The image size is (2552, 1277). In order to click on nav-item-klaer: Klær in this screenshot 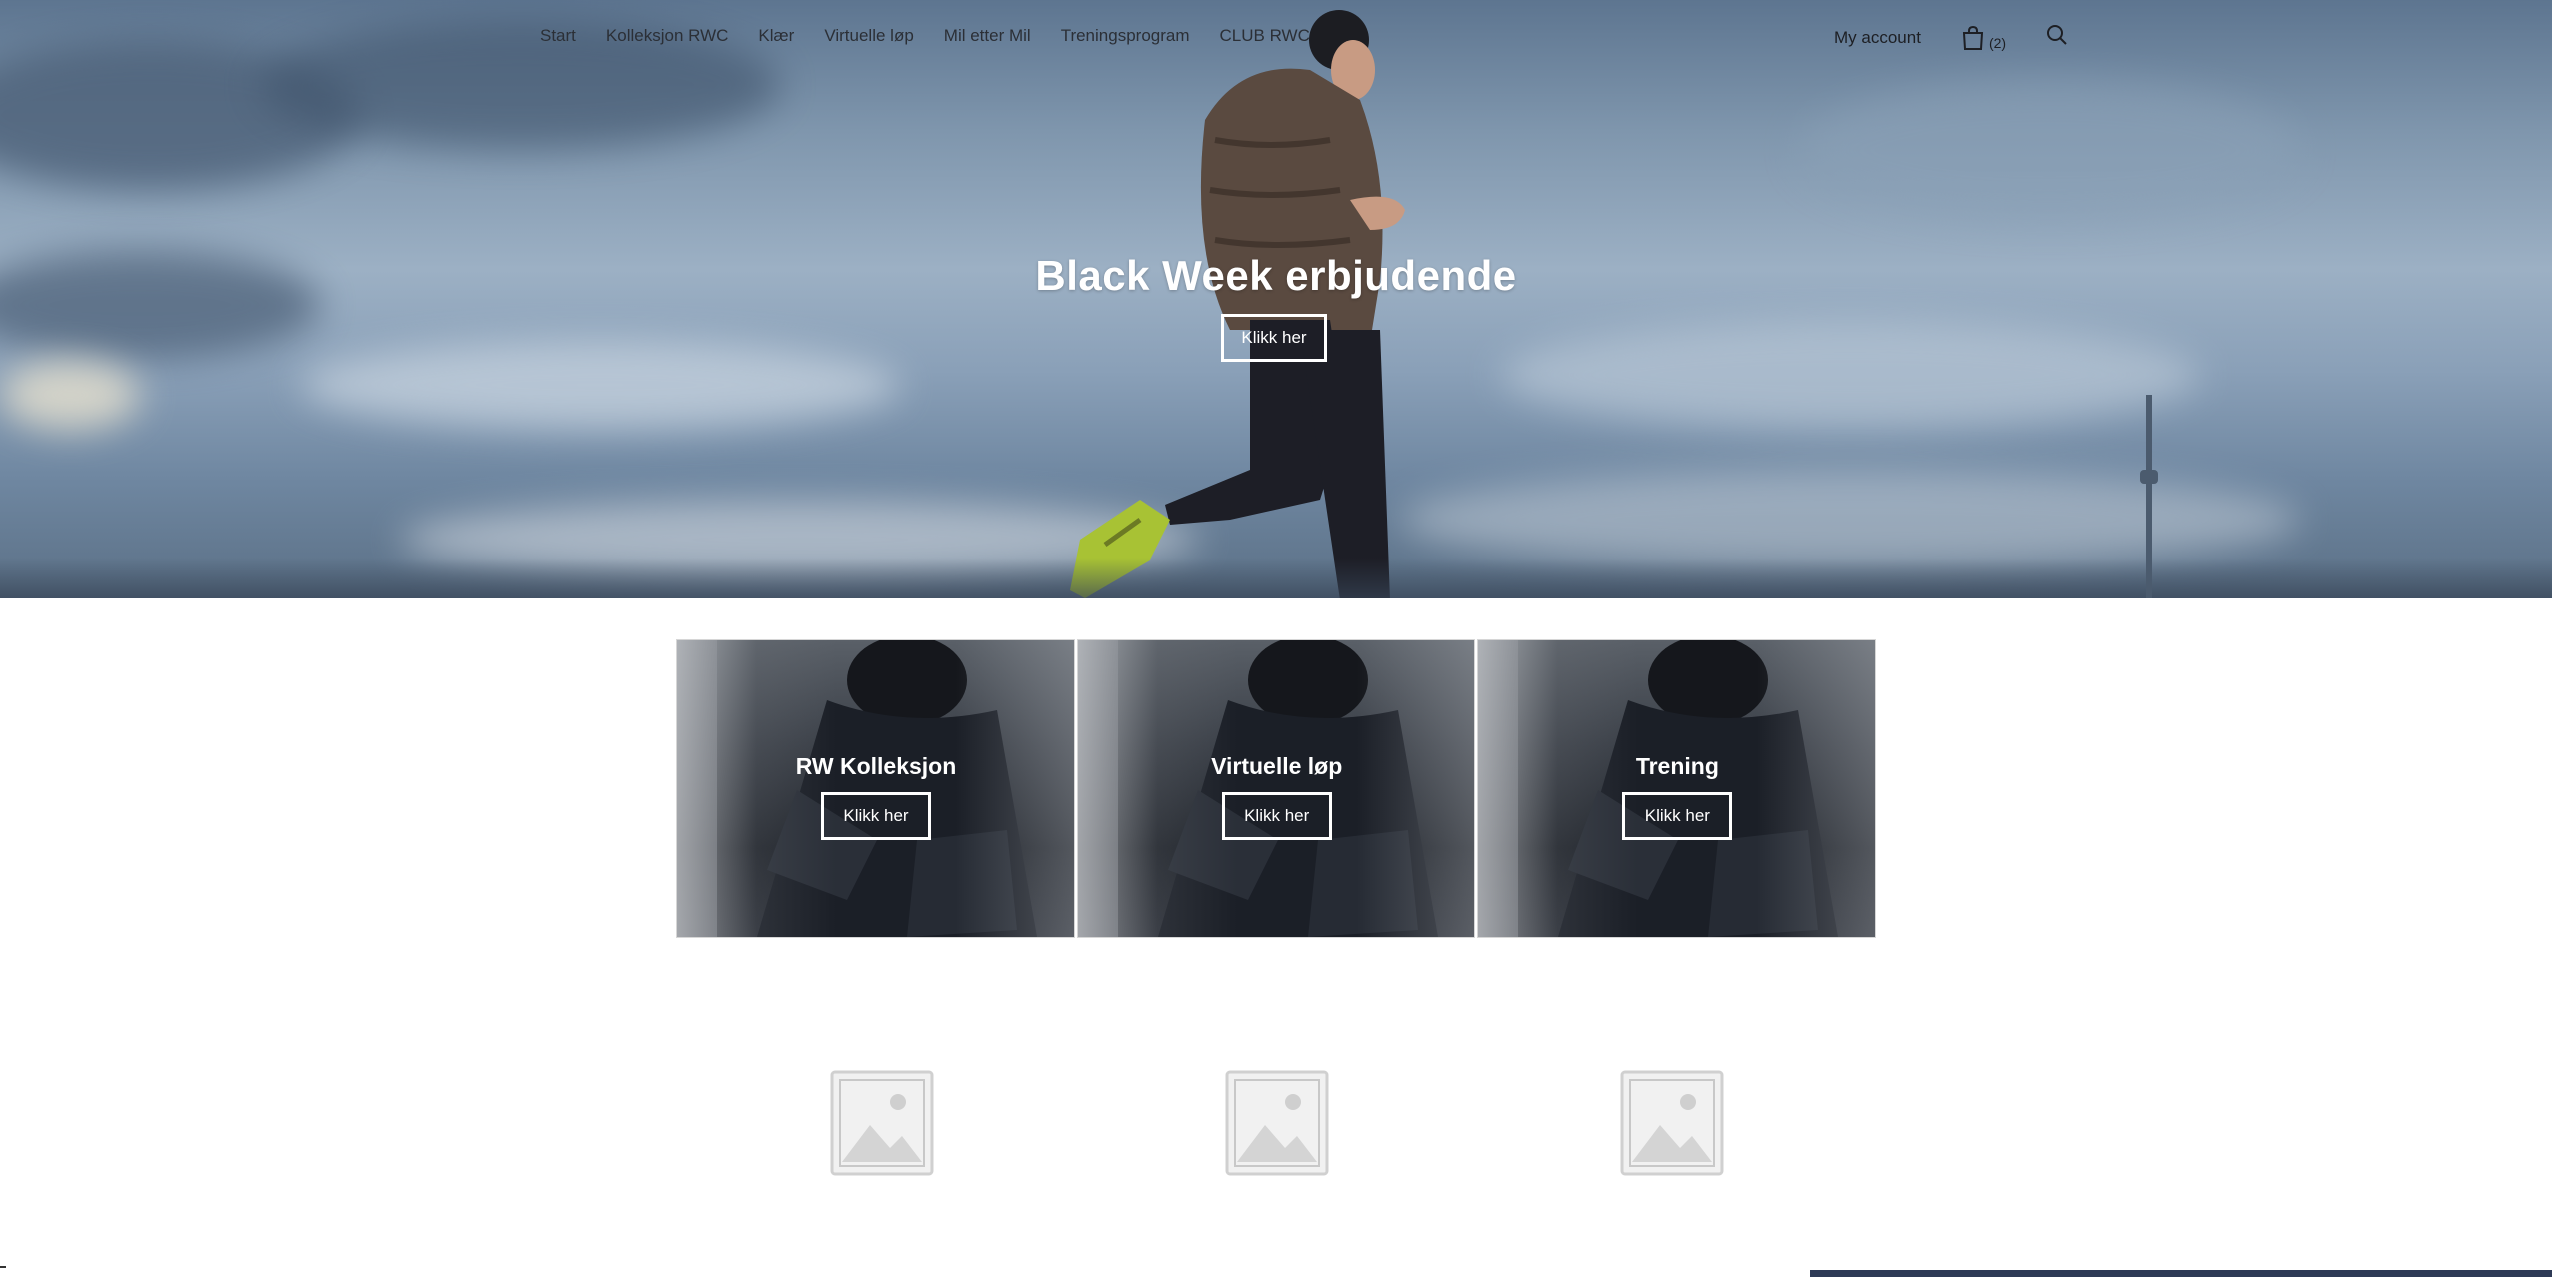, I will do `click(776, 36)`.